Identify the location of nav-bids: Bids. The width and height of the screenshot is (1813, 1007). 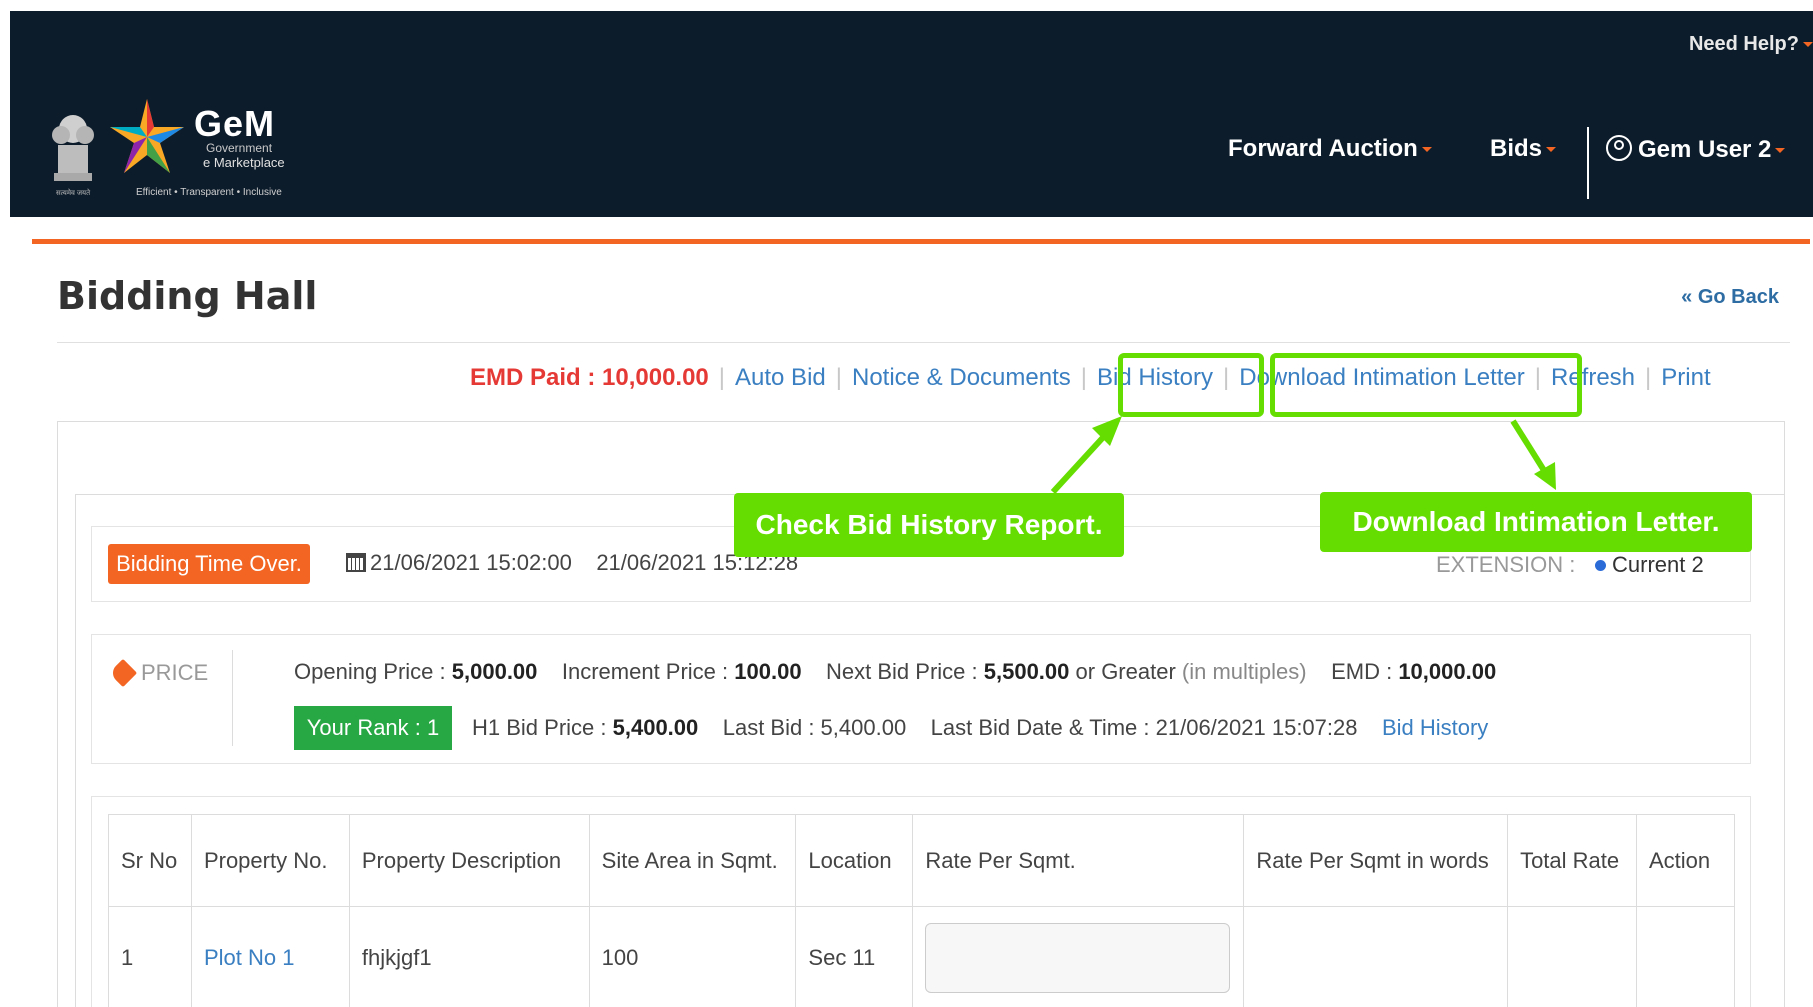
(1523, 149).